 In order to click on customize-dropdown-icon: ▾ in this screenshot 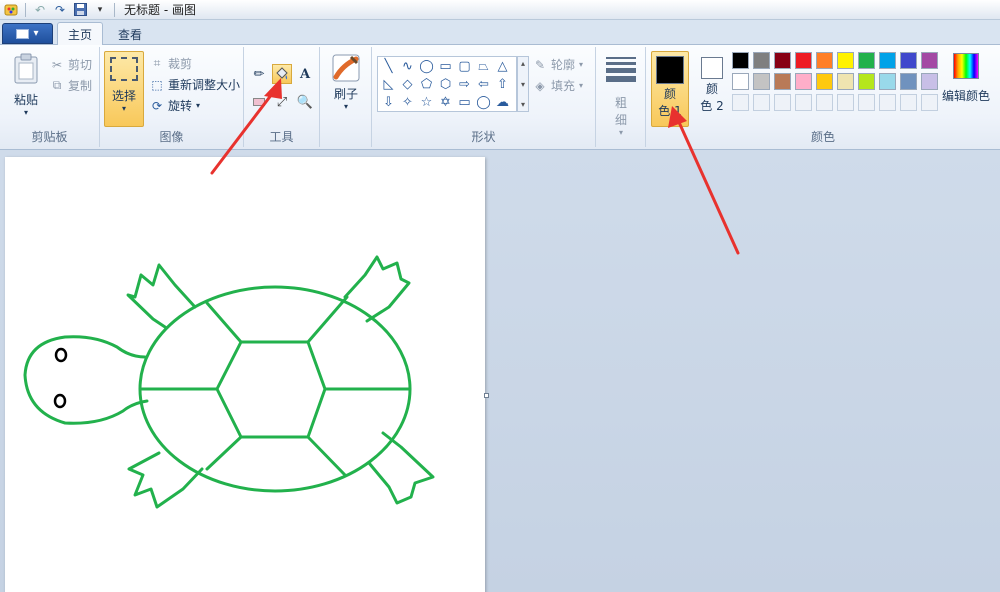, I will do `click(100, 10)`.